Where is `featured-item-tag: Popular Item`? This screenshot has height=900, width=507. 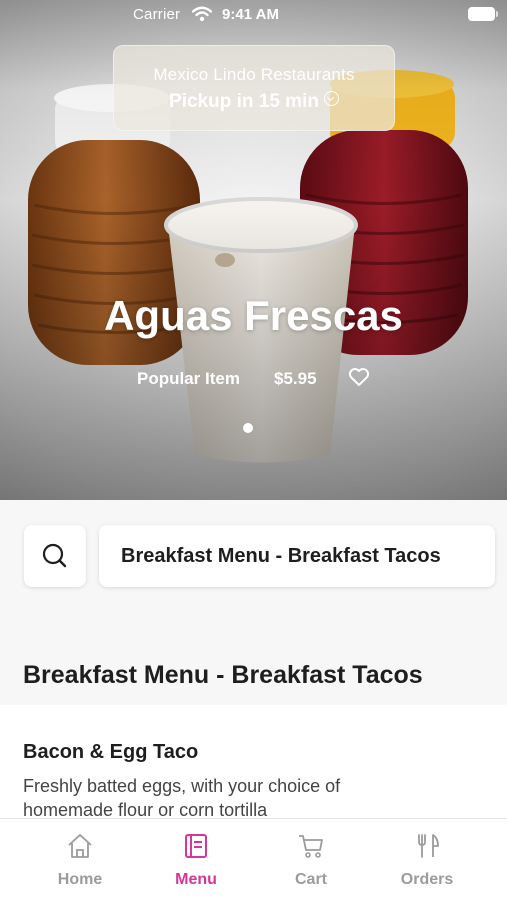 featured-item-tag: Popular Item is located at coordinates (188, 378).